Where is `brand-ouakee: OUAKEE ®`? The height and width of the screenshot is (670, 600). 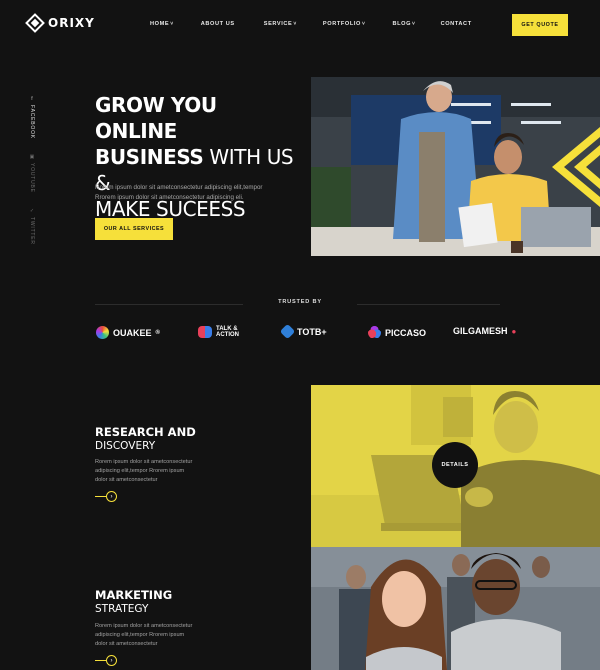
brand-ouakee: OUAKEE ® is located at coordinates (128, 332).